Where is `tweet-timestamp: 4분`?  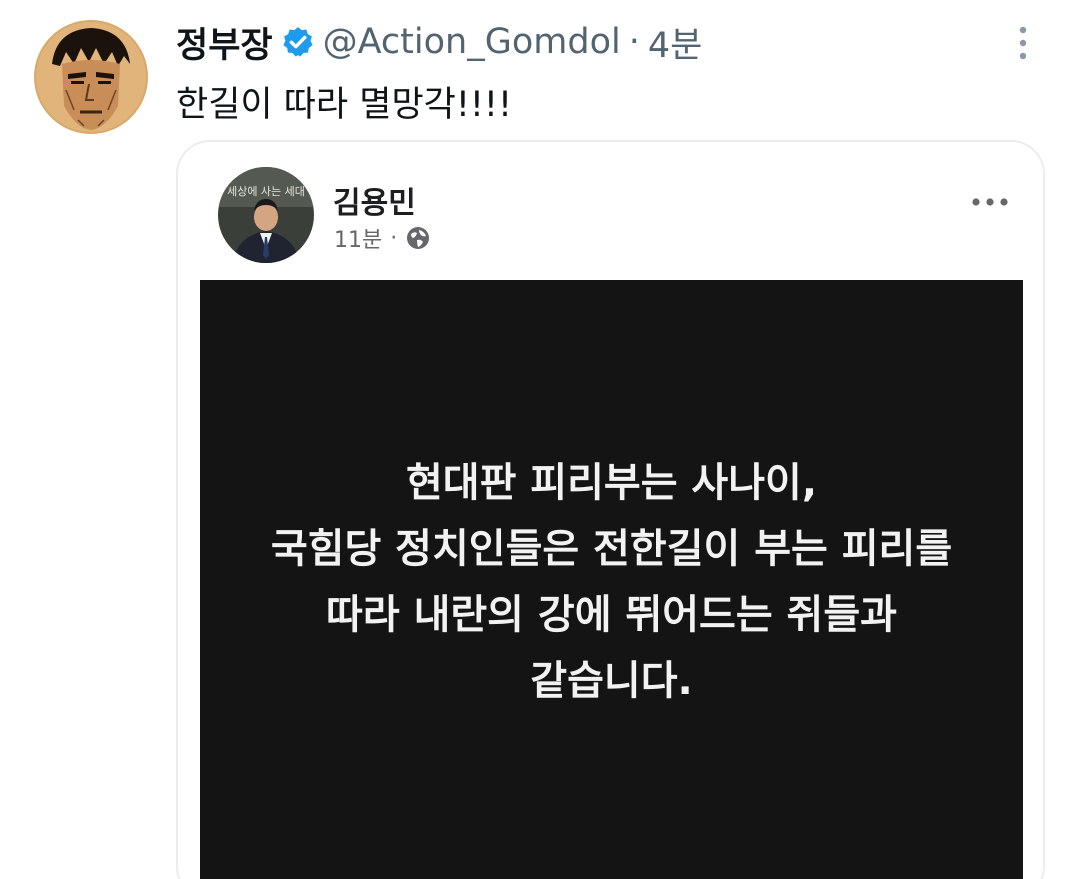 tweet-timestamp: 4분 is located at coordinates (675, 42).